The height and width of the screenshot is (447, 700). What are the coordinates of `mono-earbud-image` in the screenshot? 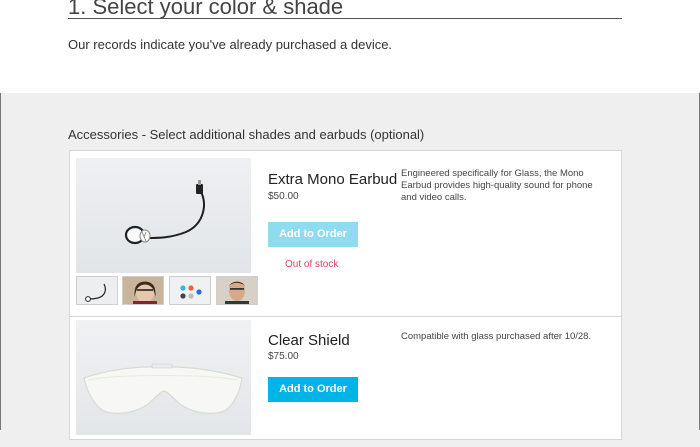 It's located at (163, 215).